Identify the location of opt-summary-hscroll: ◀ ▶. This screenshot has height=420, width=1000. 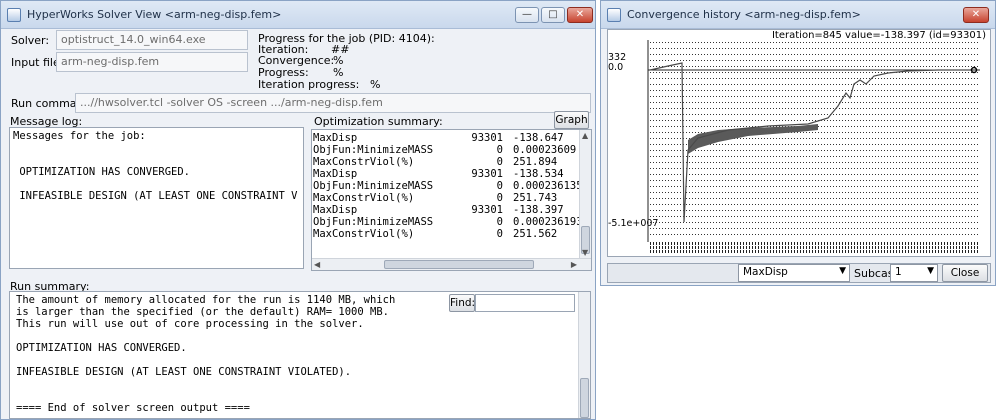
(451, 264).